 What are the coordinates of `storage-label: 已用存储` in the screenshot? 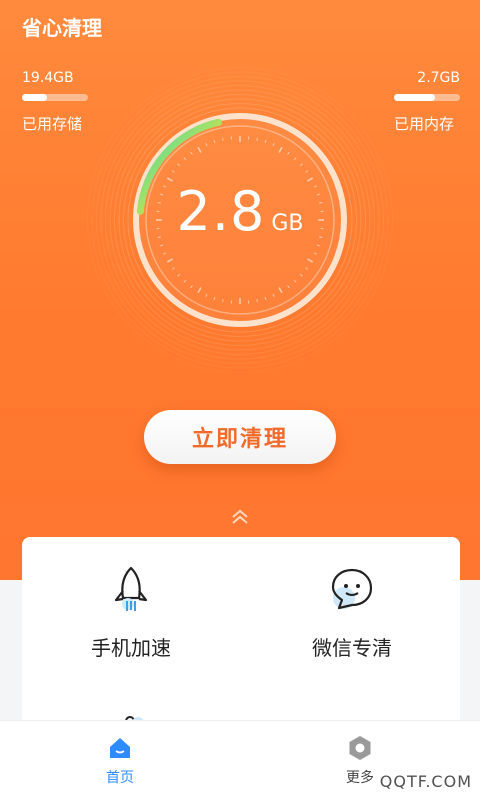 It's located at (55, 123).